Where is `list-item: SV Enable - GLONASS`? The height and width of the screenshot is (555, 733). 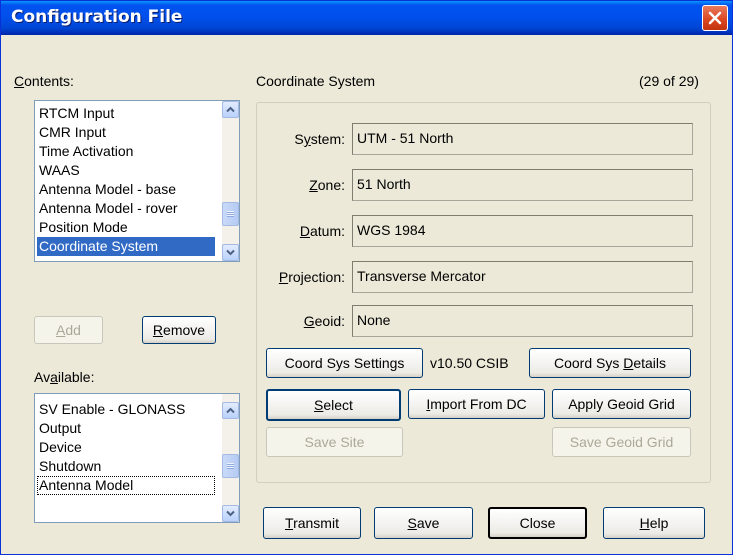
list-item: SV Enable - GLONASS is located at coordinates (126, 409).